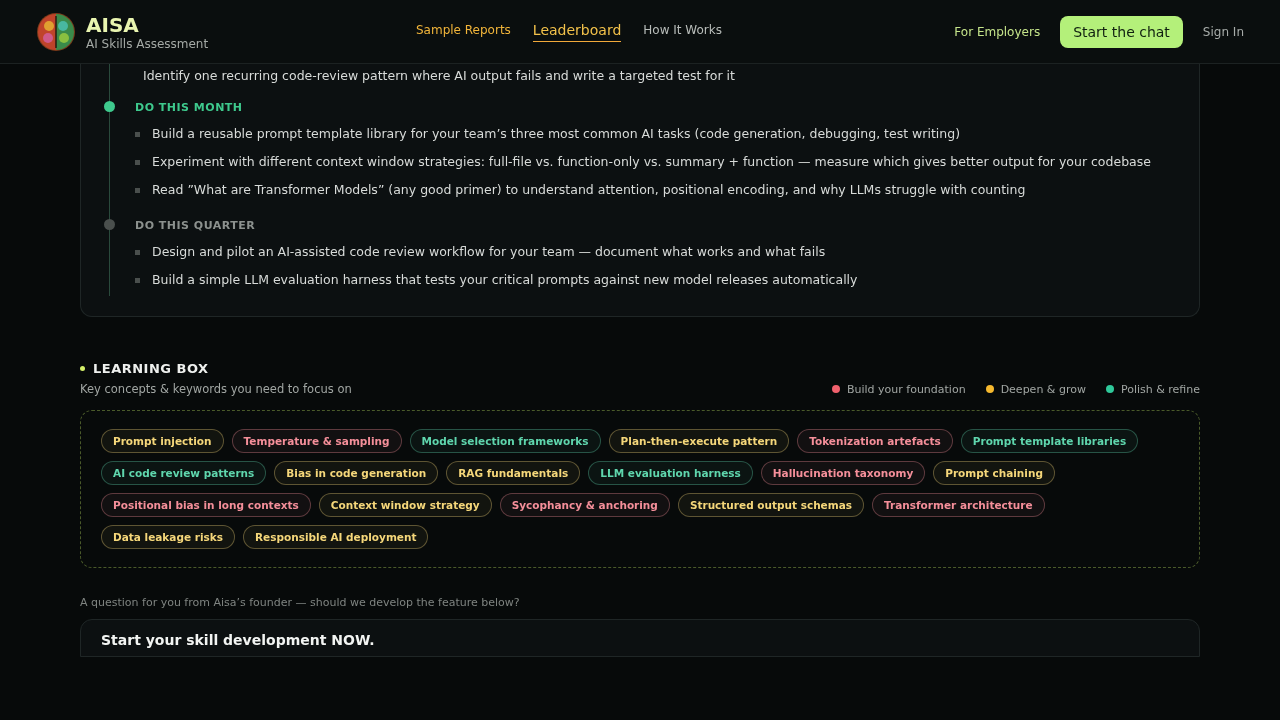 The image size is (1280, 720). Describe the element at coordinates (699, 441) in the screenshot. I see `keyword-tag: Plan-then-execute pattern` at that location.